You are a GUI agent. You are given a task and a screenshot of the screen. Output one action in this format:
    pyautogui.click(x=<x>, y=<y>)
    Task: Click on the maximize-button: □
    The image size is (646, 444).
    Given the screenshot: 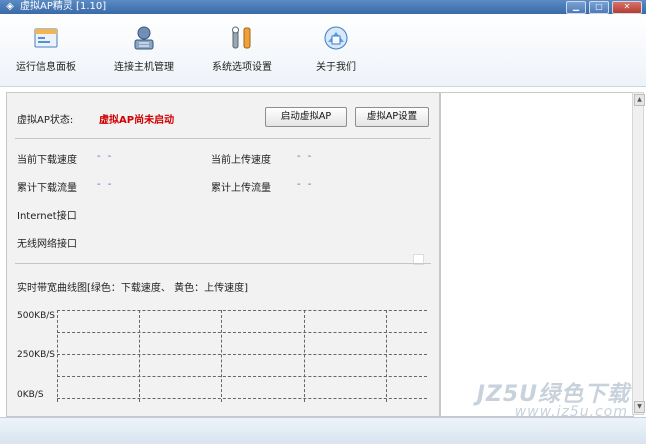 What is the action you would take?
    pyautogui.click(x=599, y=7)
    